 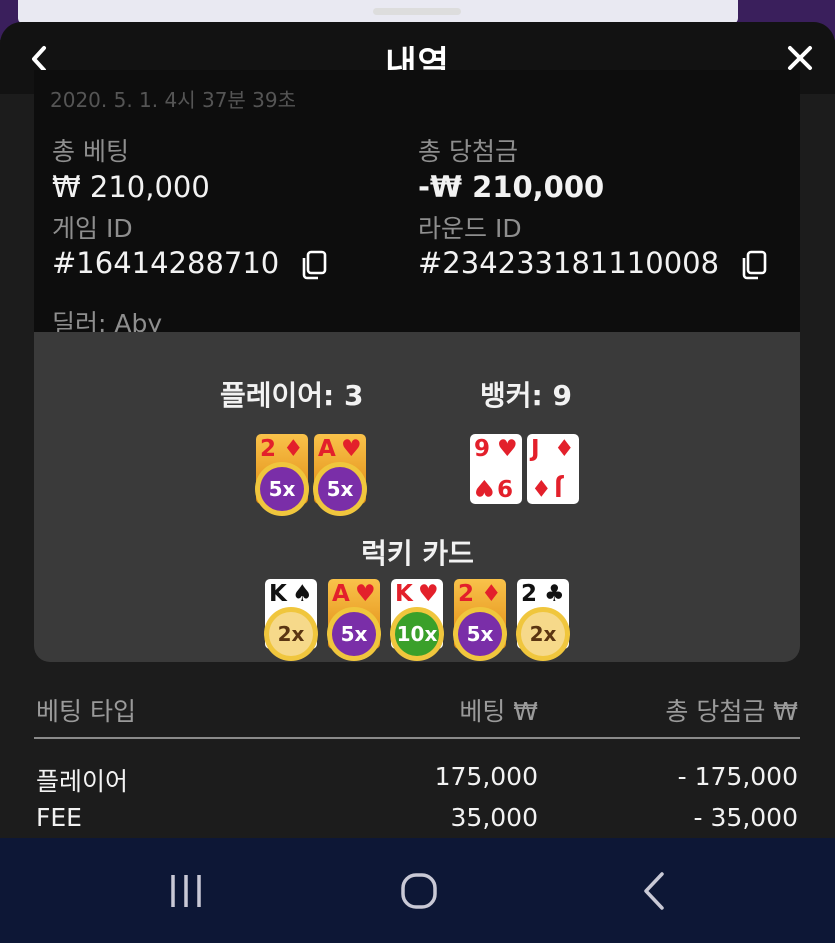 What do you see at coordinates (86, 711) in the screenshot?
I see `column-header-bet-type: 베팅 타입` at bounding box center [86, 711].